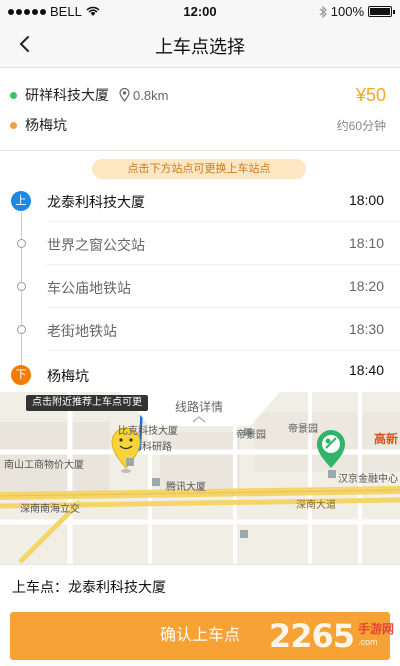  I want to click on map-label: 腾讯大厦, so click(186, 487).